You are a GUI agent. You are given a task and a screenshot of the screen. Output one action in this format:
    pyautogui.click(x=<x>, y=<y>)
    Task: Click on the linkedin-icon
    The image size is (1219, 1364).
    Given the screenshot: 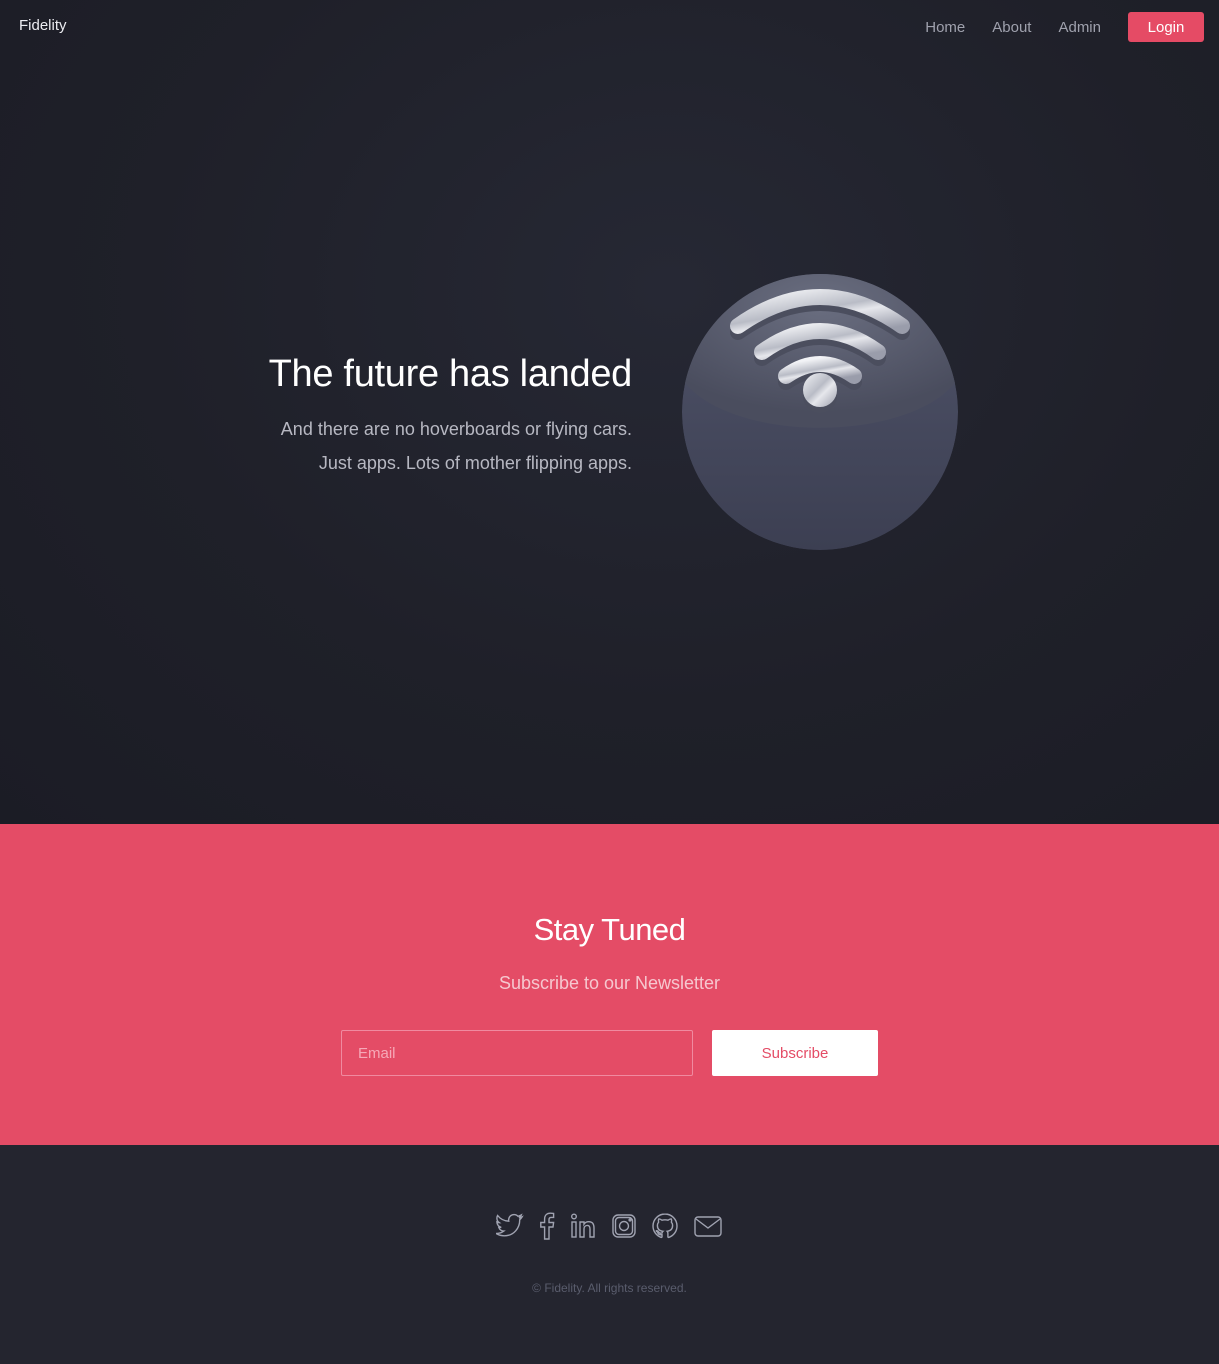 What is the action you would take?
    pyautogui.click(x=584, y=1226)
    